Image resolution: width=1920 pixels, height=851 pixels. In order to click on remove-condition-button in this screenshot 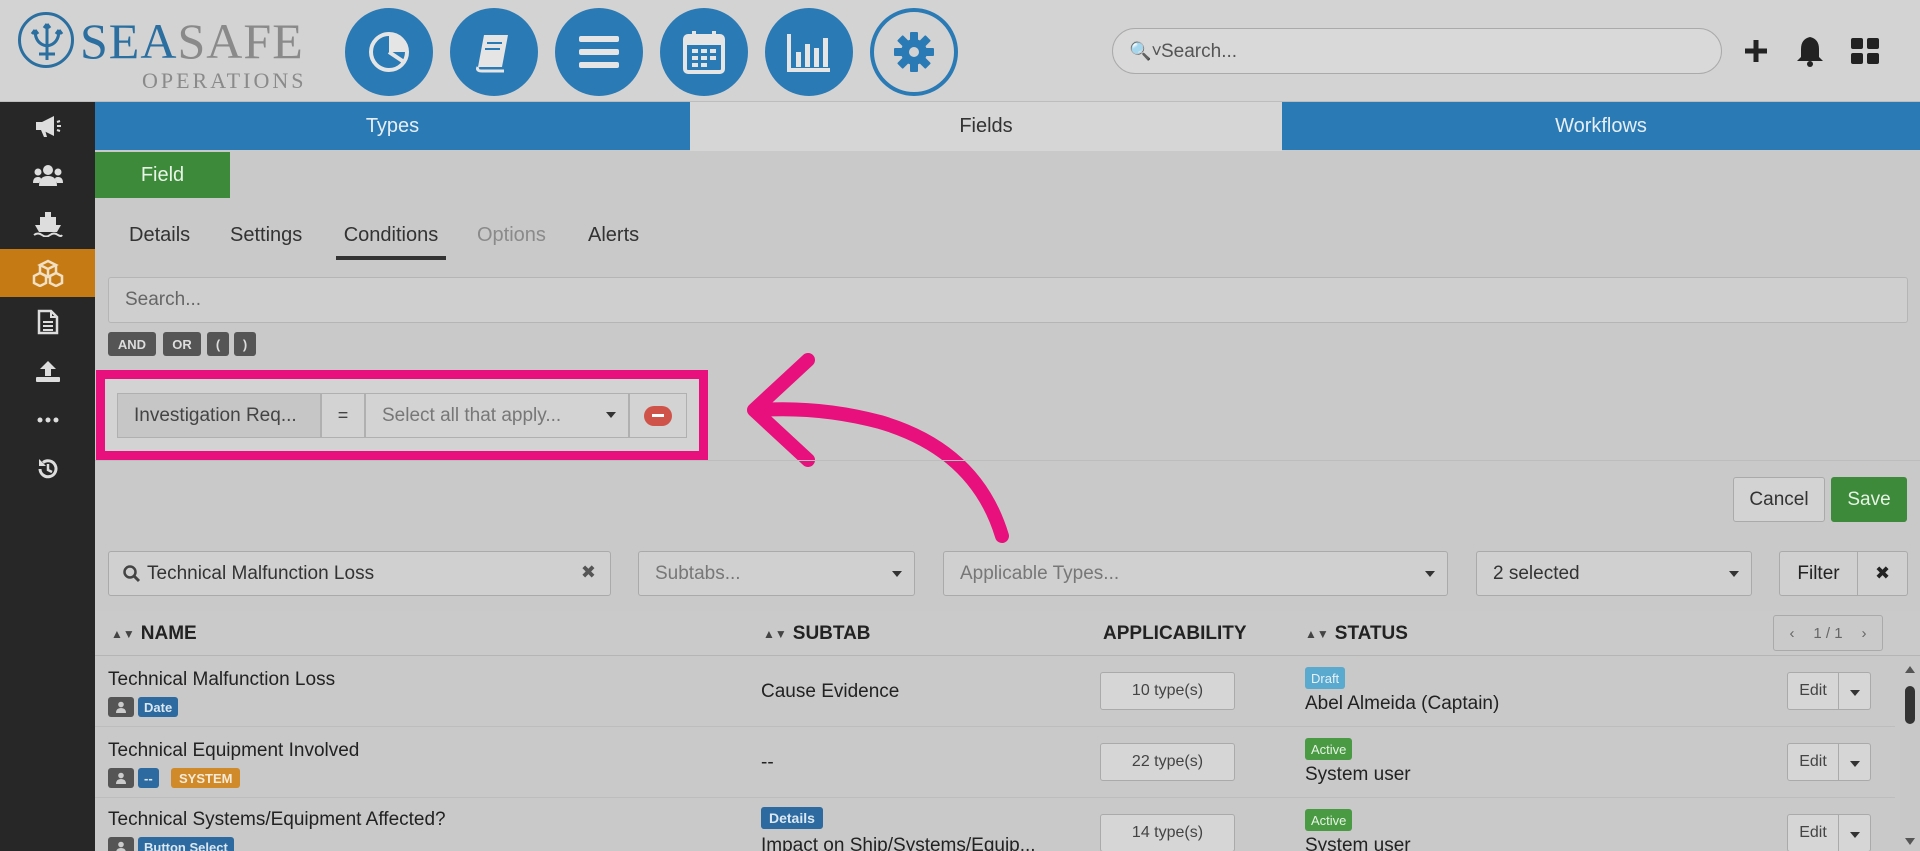, I will do `click(658, 415)`.